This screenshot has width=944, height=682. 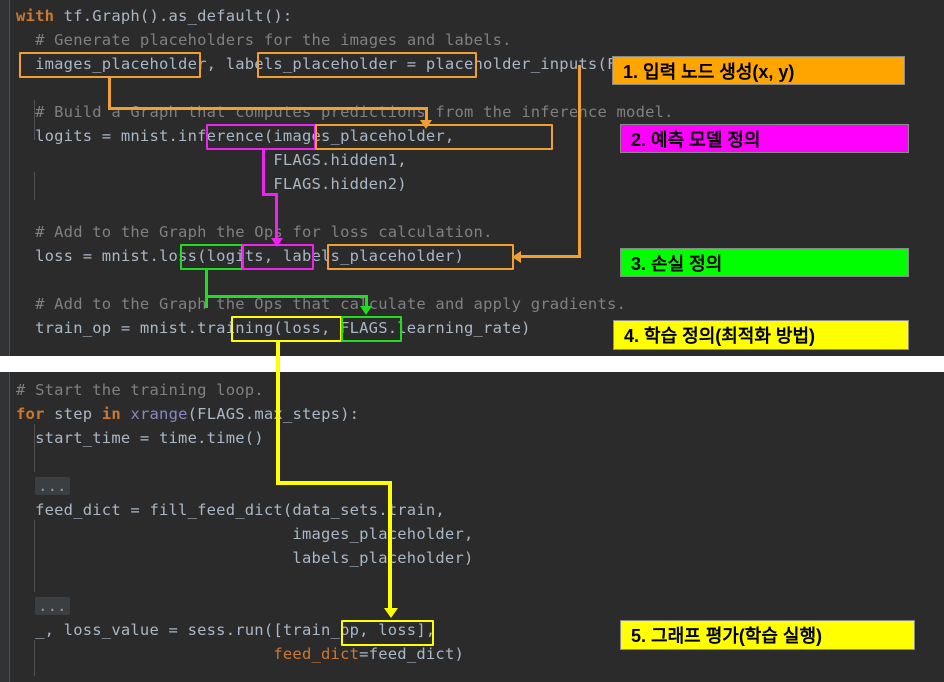 I want to click on callout-1-label: 1. 입력 노드 생성(x, y), so click(x=709, y=71).